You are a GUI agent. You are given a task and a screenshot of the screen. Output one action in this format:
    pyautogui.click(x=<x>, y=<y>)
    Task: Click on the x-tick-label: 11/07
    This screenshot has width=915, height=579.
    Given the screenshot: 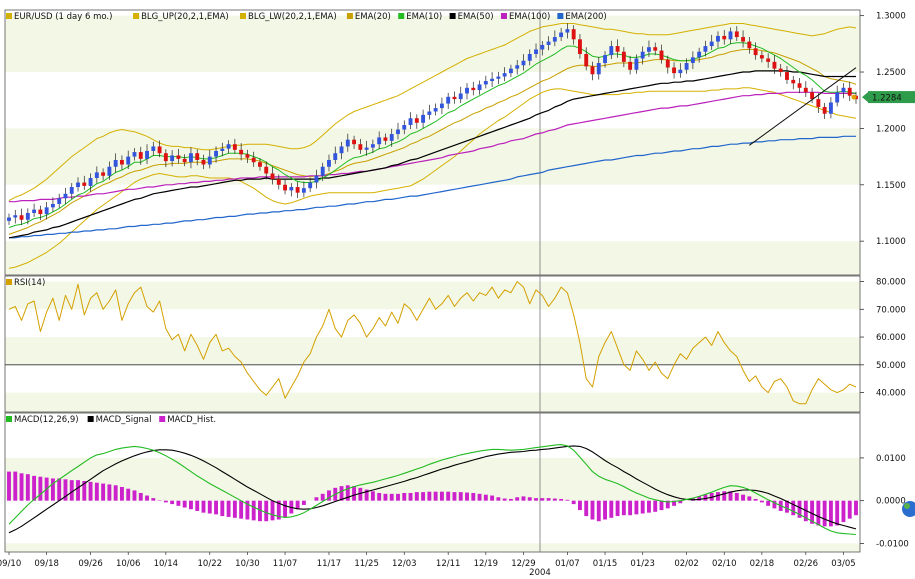 What is the action you would take?
    pyautogui.click(x=285, y=564)
    